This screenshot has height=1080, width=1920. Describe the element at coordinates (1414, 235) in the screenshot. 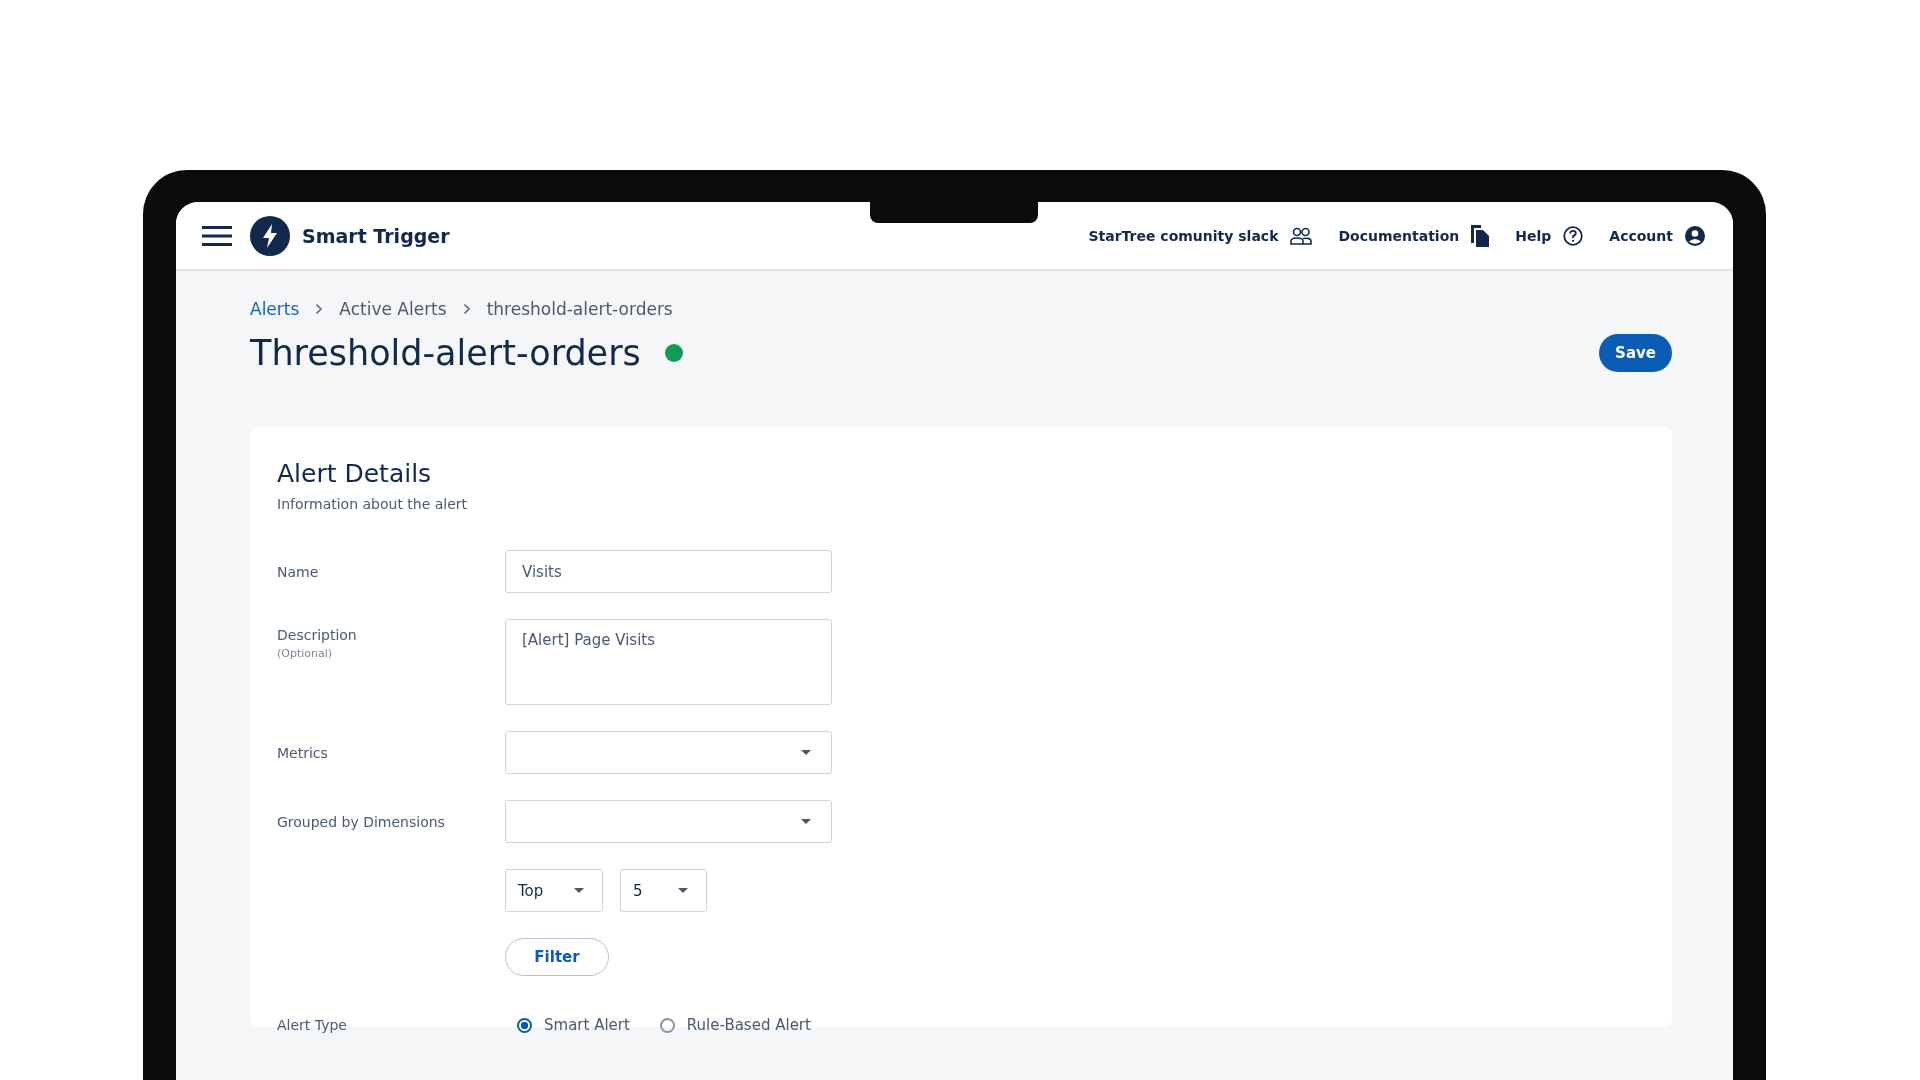

I see `nav-link: Documentation` at that location.